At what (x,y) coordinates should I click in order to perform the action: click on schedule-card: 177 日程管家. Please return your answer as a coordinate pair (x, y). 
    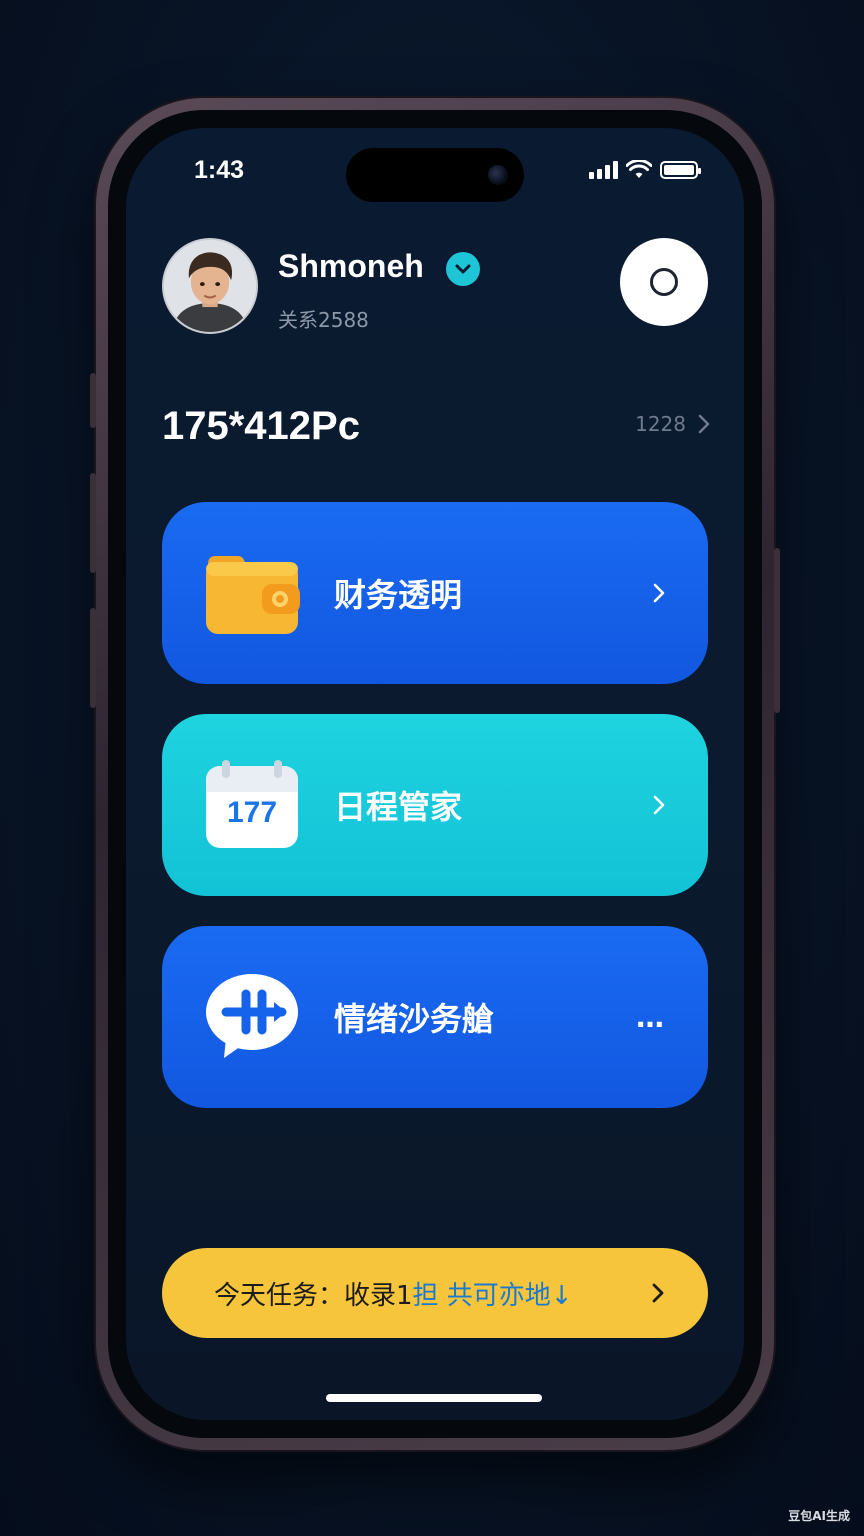
    Looking at the image, I should click on (435, 805).